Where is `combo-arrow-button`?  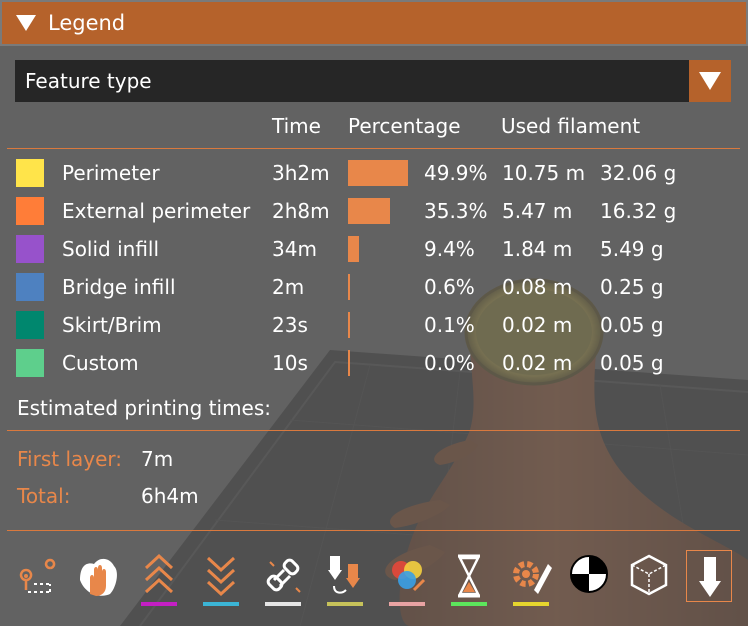
combo-arrow-button is located at coordinates (710, 81).